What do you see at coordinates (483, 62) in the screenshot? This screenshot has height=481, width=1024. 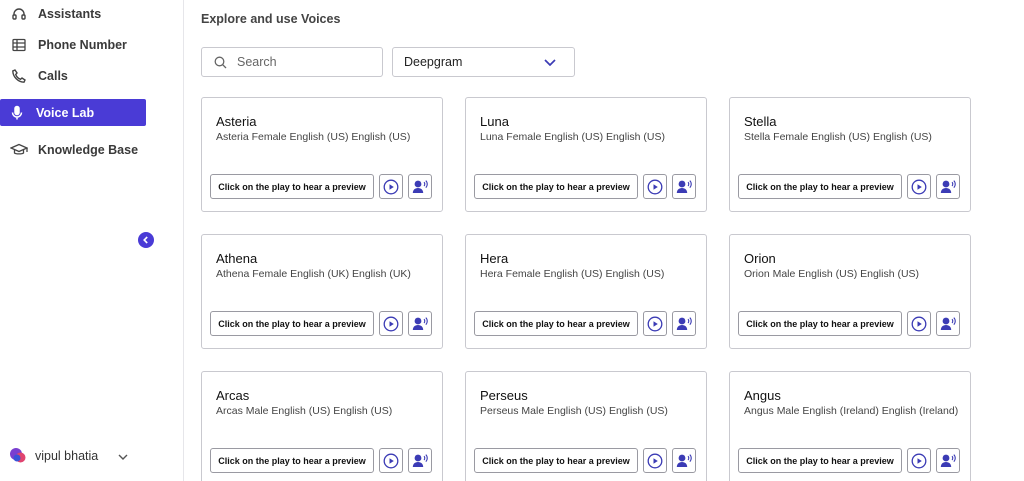 I see `provider-select: Deepgram` at bounding box center [483, 62].